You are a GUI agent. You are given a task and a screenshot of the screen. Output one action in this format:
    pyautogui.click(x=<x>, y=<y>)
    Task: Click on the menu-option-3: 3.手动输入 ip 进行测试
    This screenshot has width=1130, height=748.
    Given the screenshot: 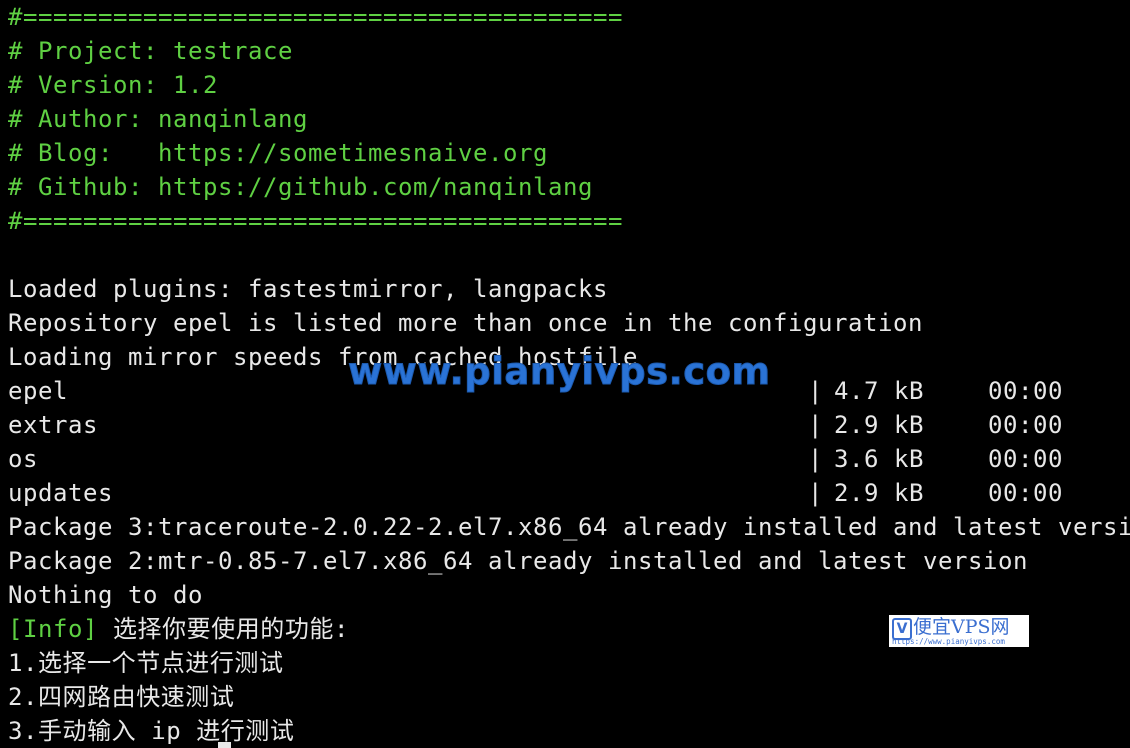 What is the action you would take?
    pyautogui.click(x=567, y=731)
    